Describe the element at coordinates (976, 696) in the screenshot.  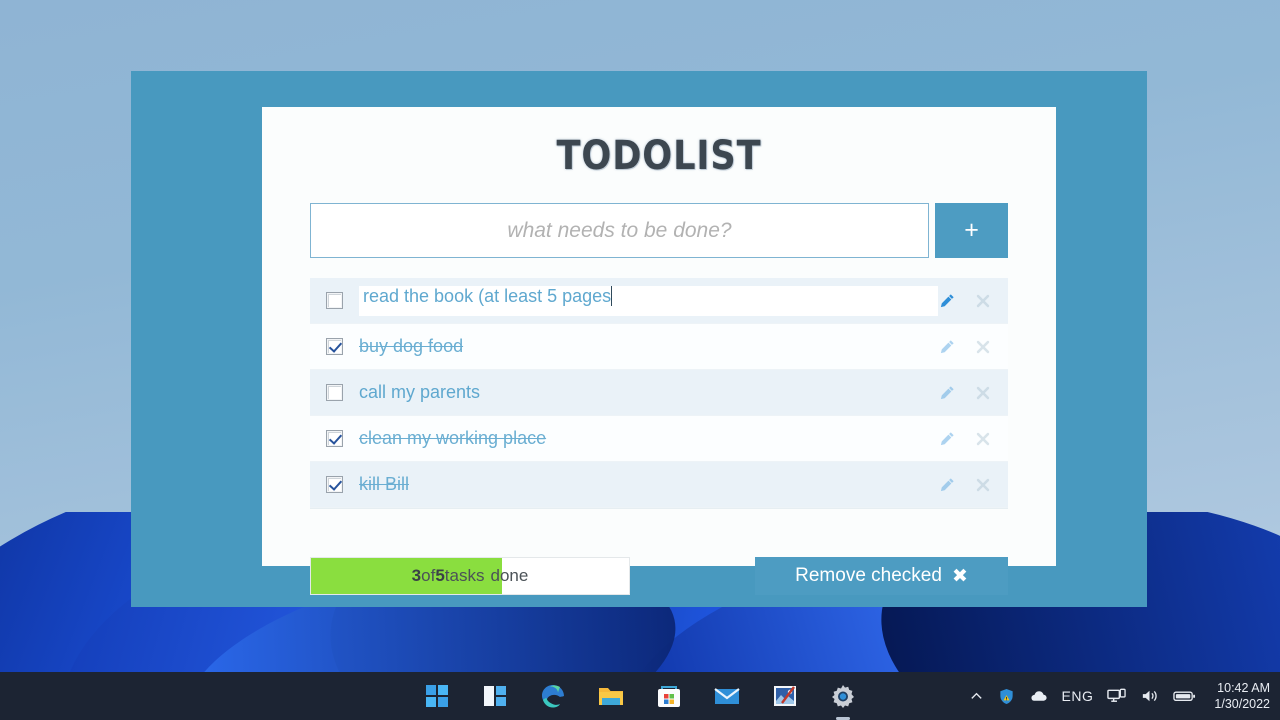
I see `show-hidden-icons-chevron-icon` at that location.